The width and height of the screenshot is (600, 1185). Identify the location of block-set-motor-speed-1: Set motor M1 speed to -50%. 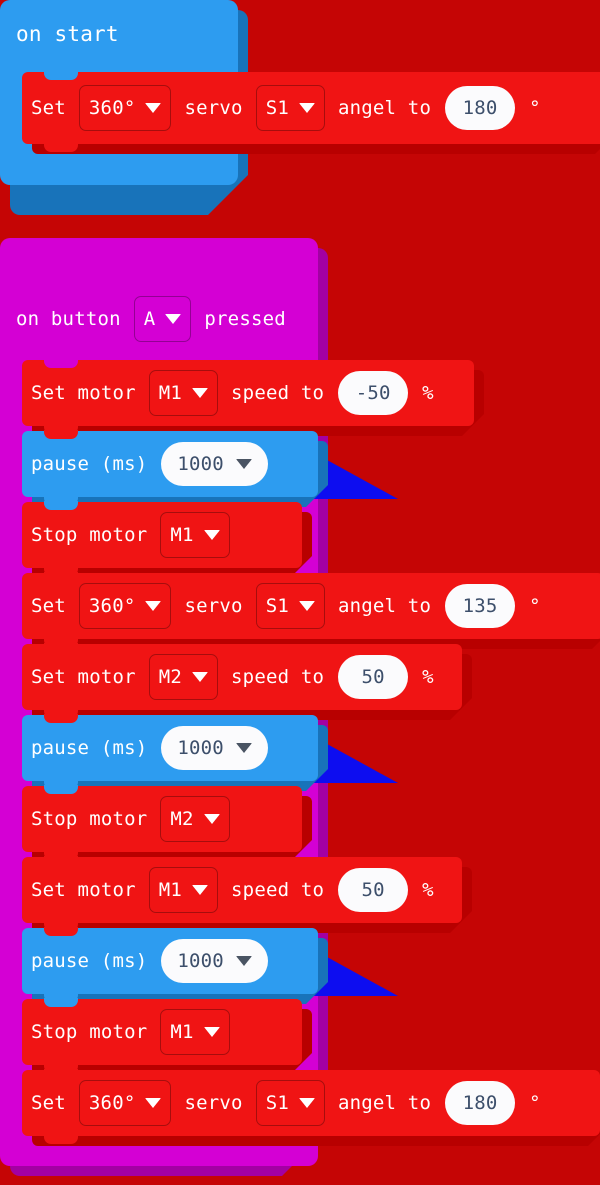
(248, 396).